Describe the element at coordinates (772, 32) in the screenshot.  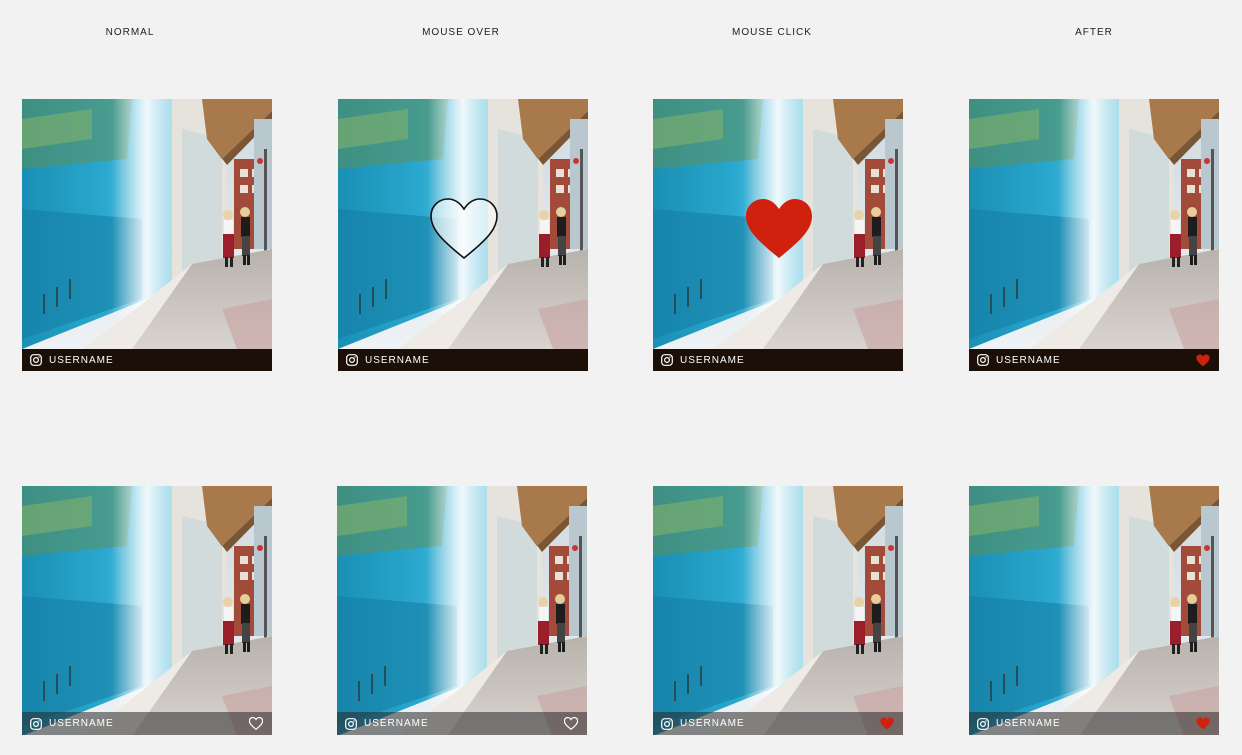
I see `column-header-mouse-click: MOUSE CLICK` at that location.